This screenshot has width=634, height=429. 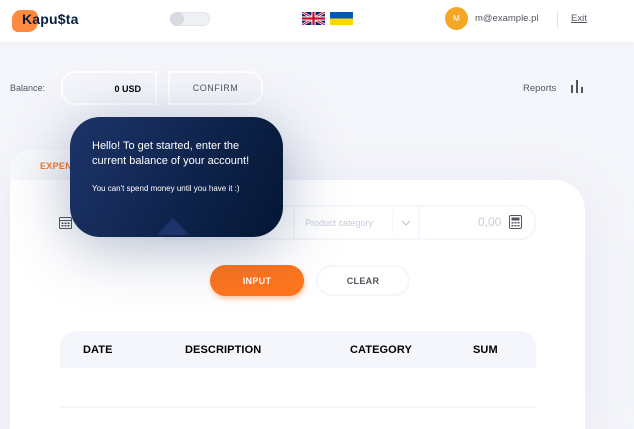 I want to click on user-email: m@example.pl, so click(x=507, y=18).